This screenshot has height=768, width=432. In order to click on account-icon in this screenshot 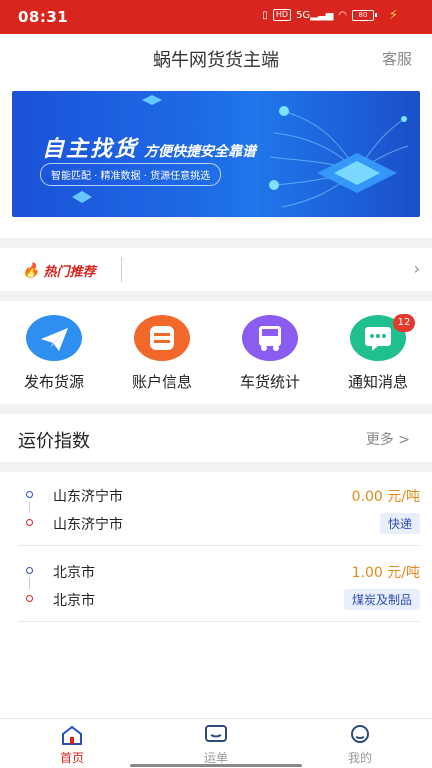, I will do `click(162, 338)`.